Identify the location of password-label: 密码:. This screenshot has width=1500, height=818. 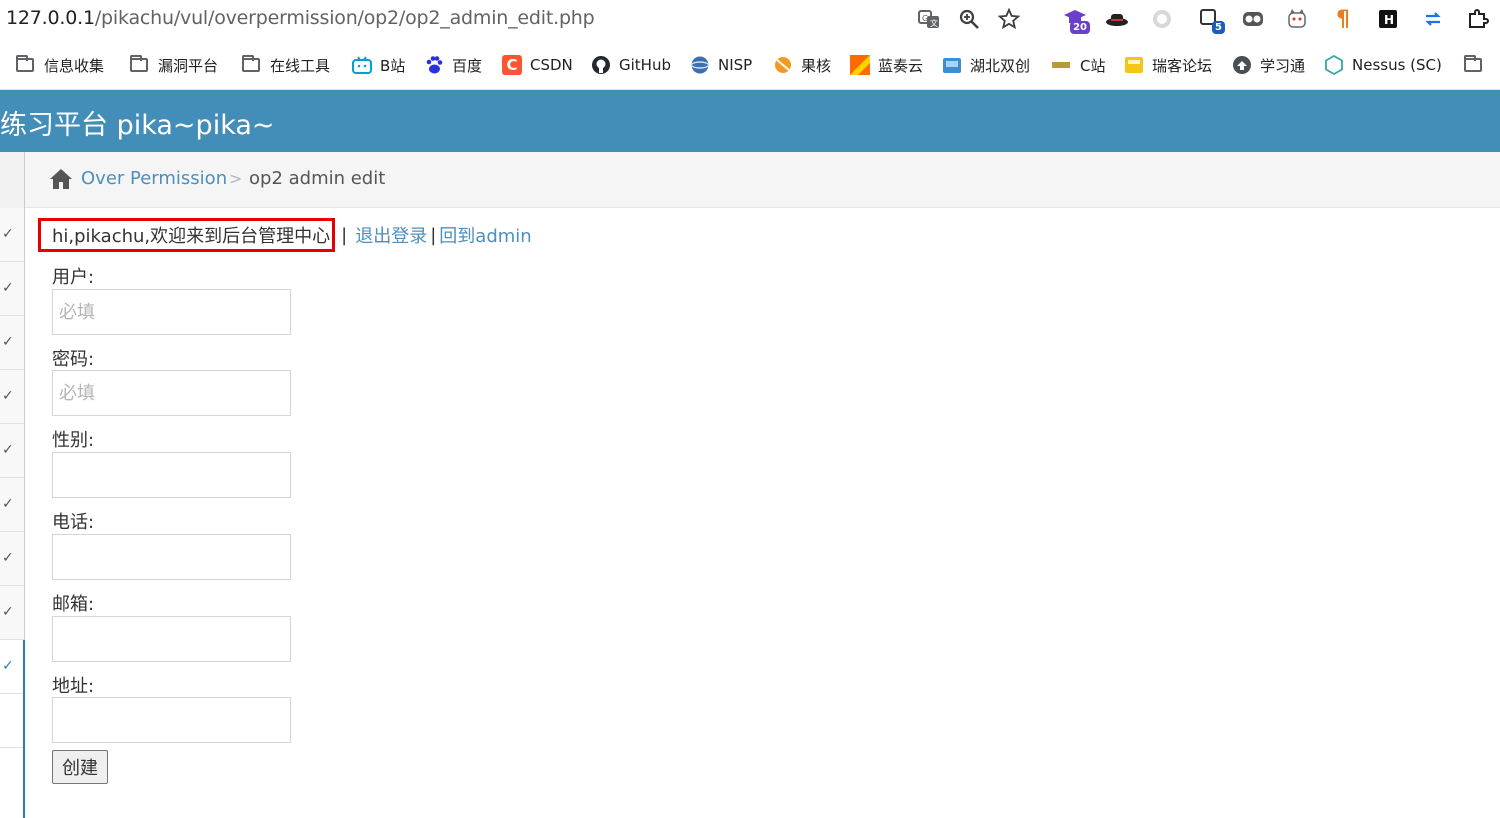
(73, 359).